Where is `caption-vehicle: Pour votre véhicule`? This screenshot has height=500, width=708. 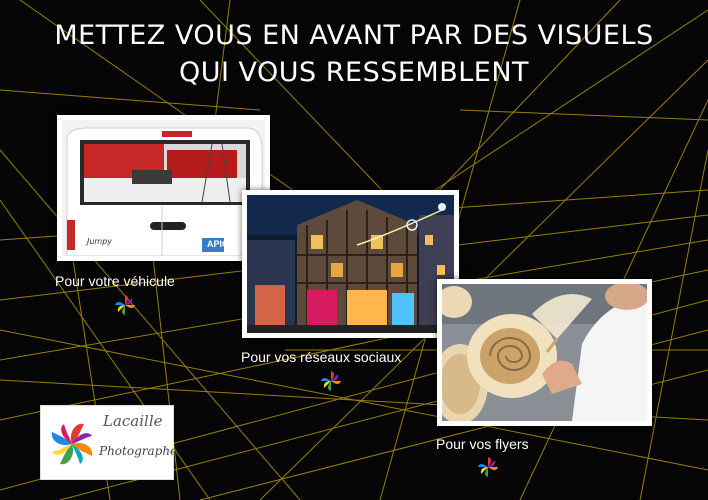 caption-vehicle: Pour votre véhicule is located at coordinates (115, 281).